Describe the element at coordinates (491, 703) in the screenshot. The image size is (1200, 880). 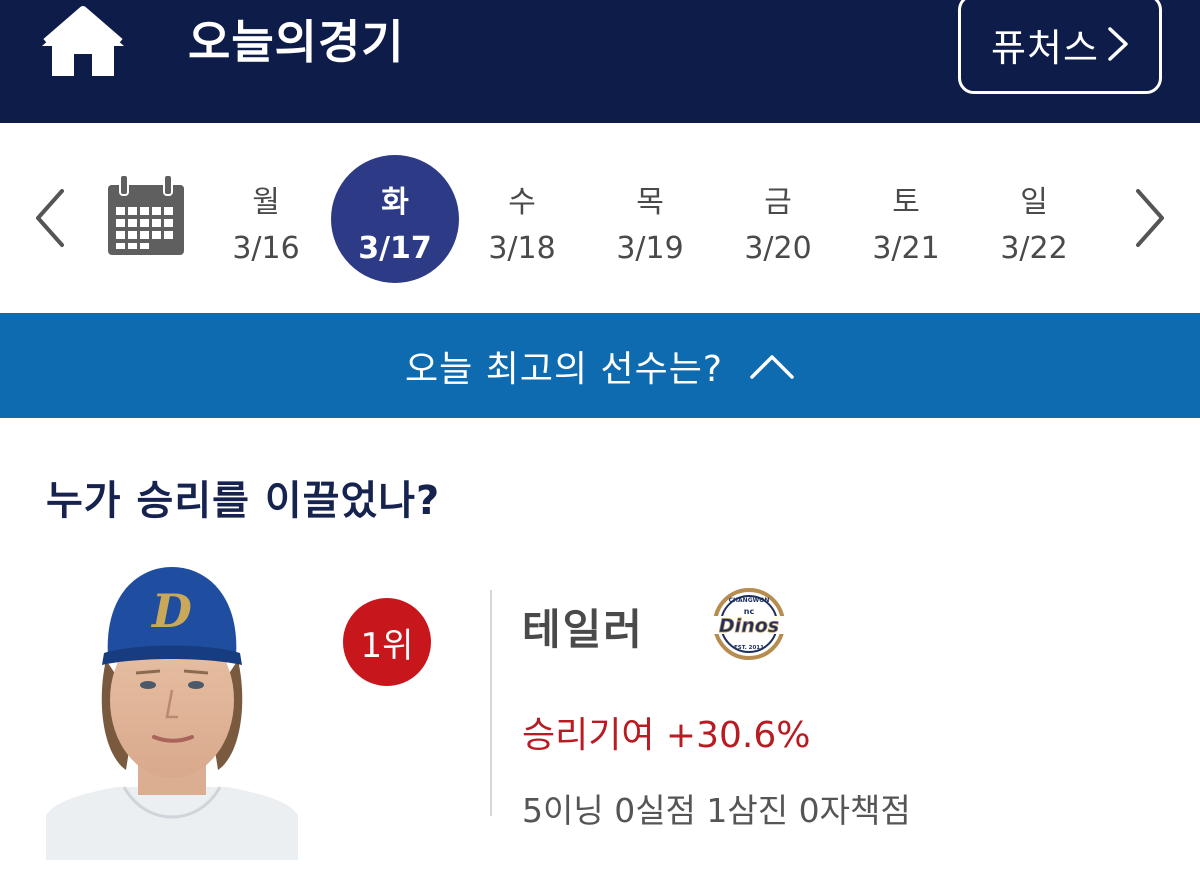
I see `divider` at that location.